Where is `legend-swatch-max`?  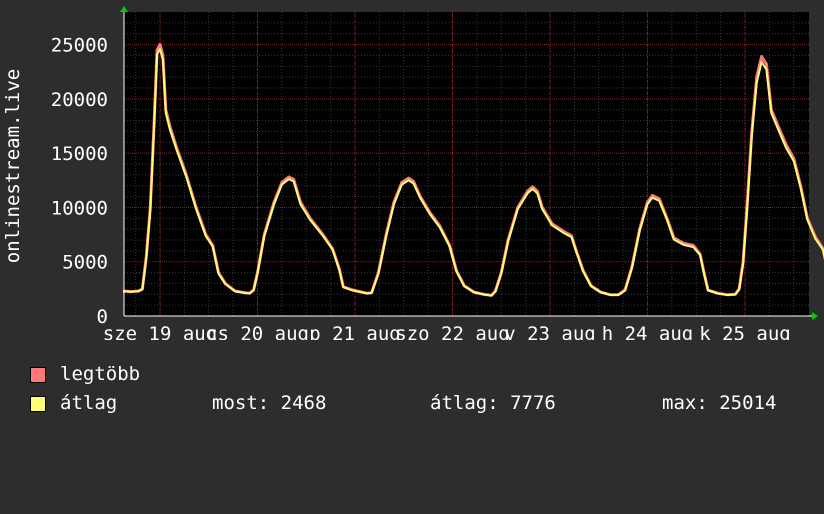 legend-swatch-max is located at coordinates (38, 375).